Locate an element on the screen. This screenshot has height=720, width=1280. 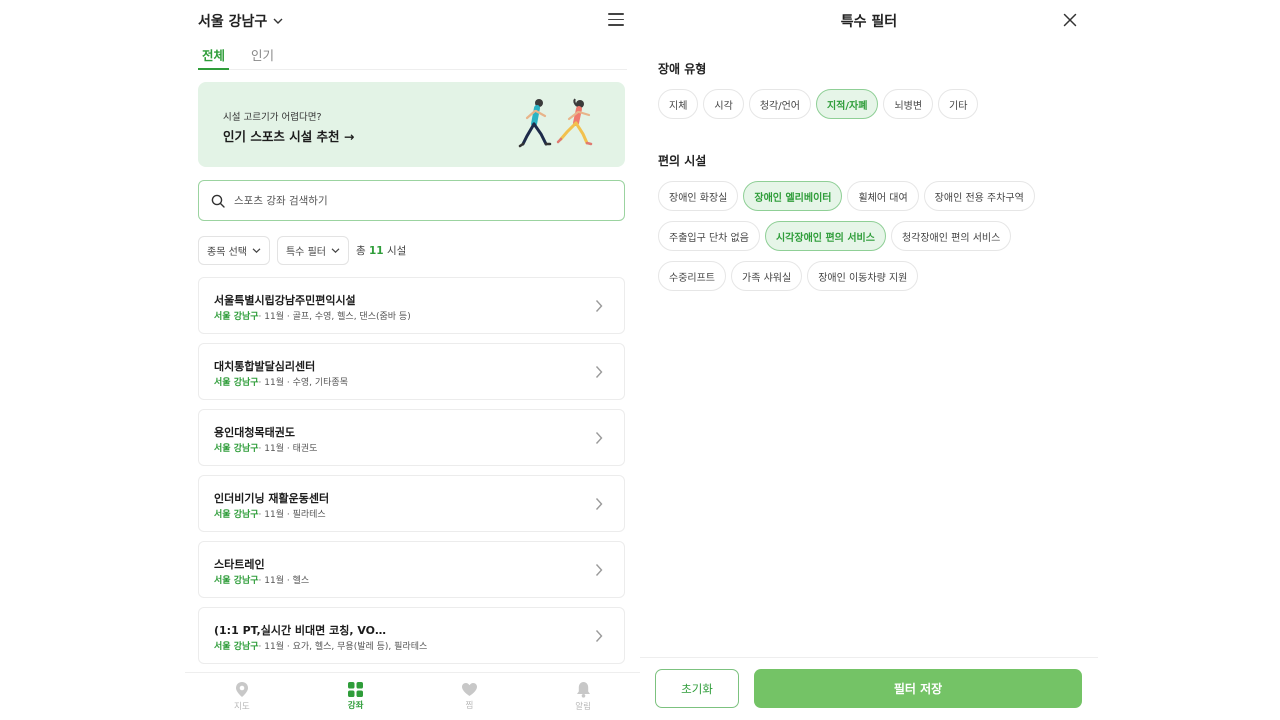
reset-button: 초기화 is located at coordinates (697, 688).